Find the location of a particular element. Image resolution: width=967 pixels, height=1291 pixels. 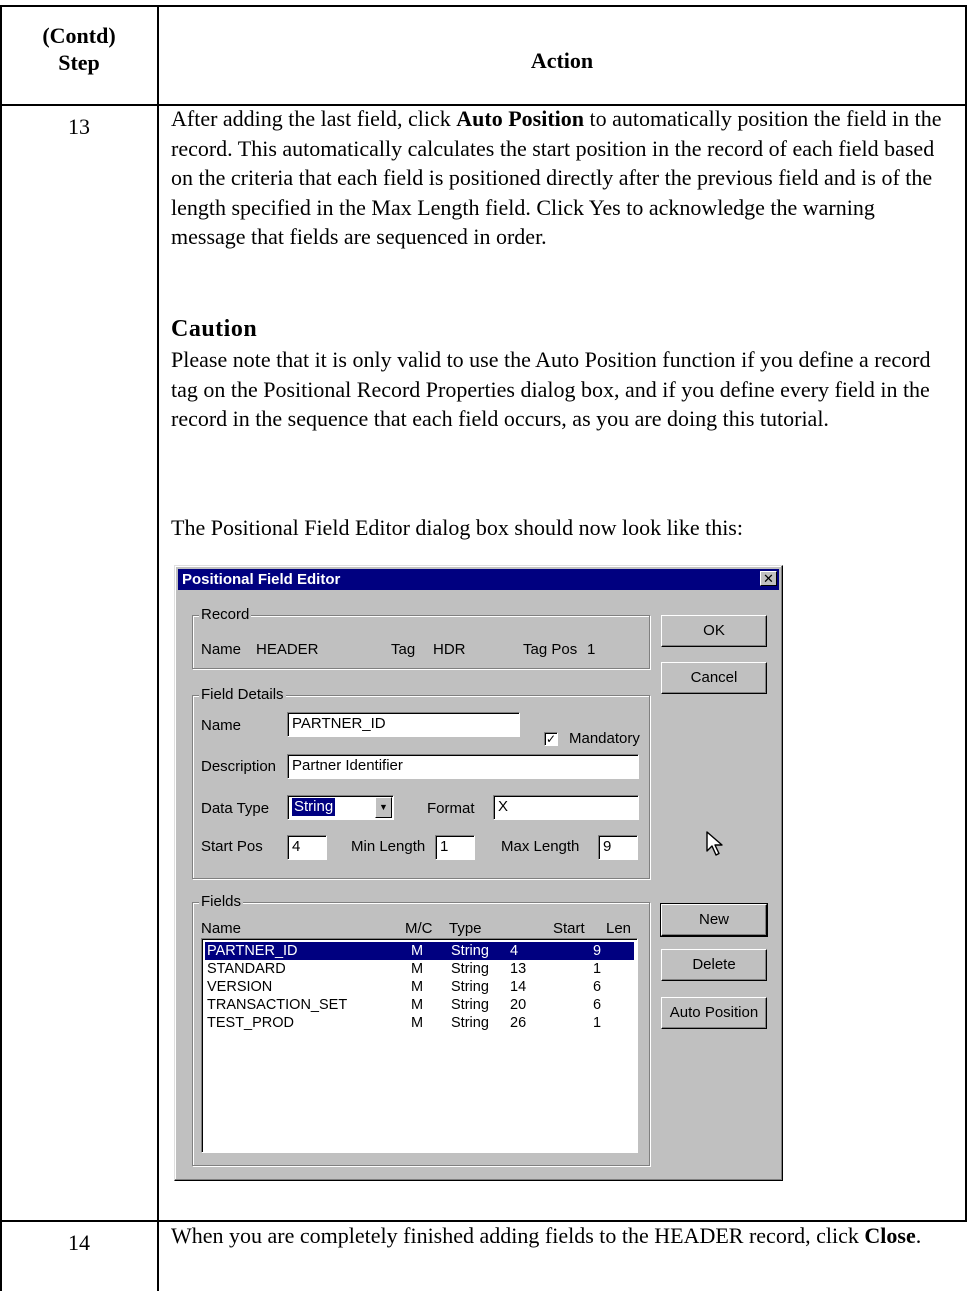

mandatory-checkbox: ✓ is located at coordinates (551, 739).